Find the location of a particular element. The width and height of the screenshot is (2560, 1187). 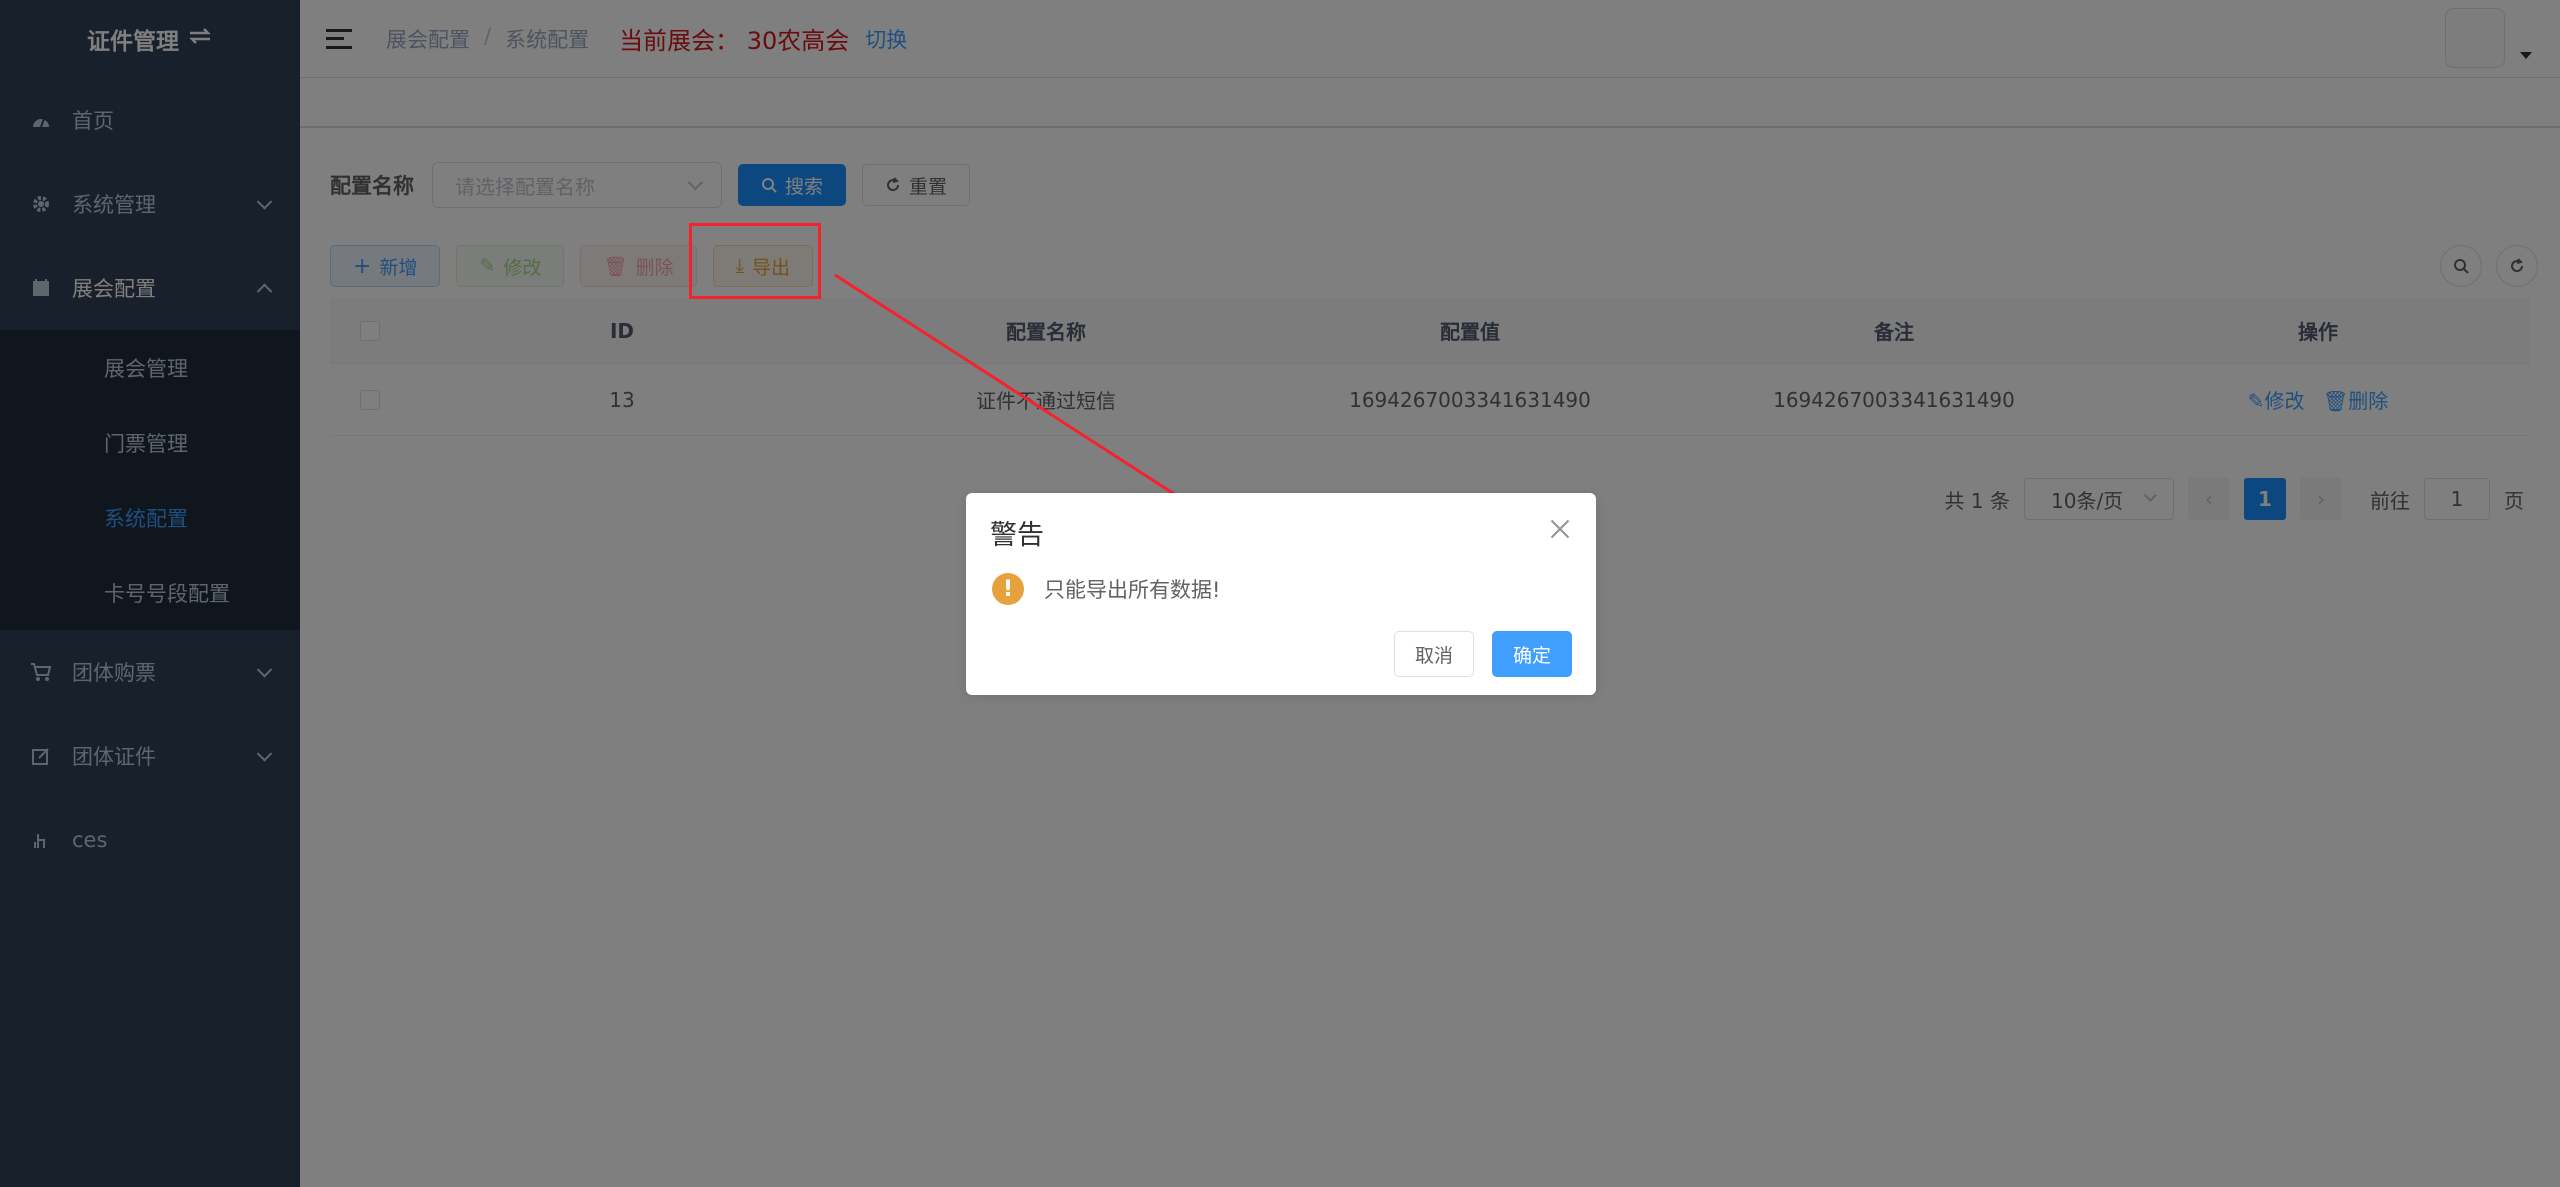

dialog-message: 只能导出所有数据! is located at coordinates (1132, 590).